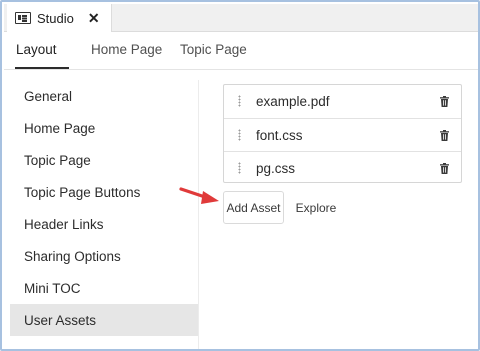 The image size is (480, 351). What do you see at coordinates (126, 49) in the screenshot?
I see `tab-home-page: Home Page` at bounding box center [126, 49].